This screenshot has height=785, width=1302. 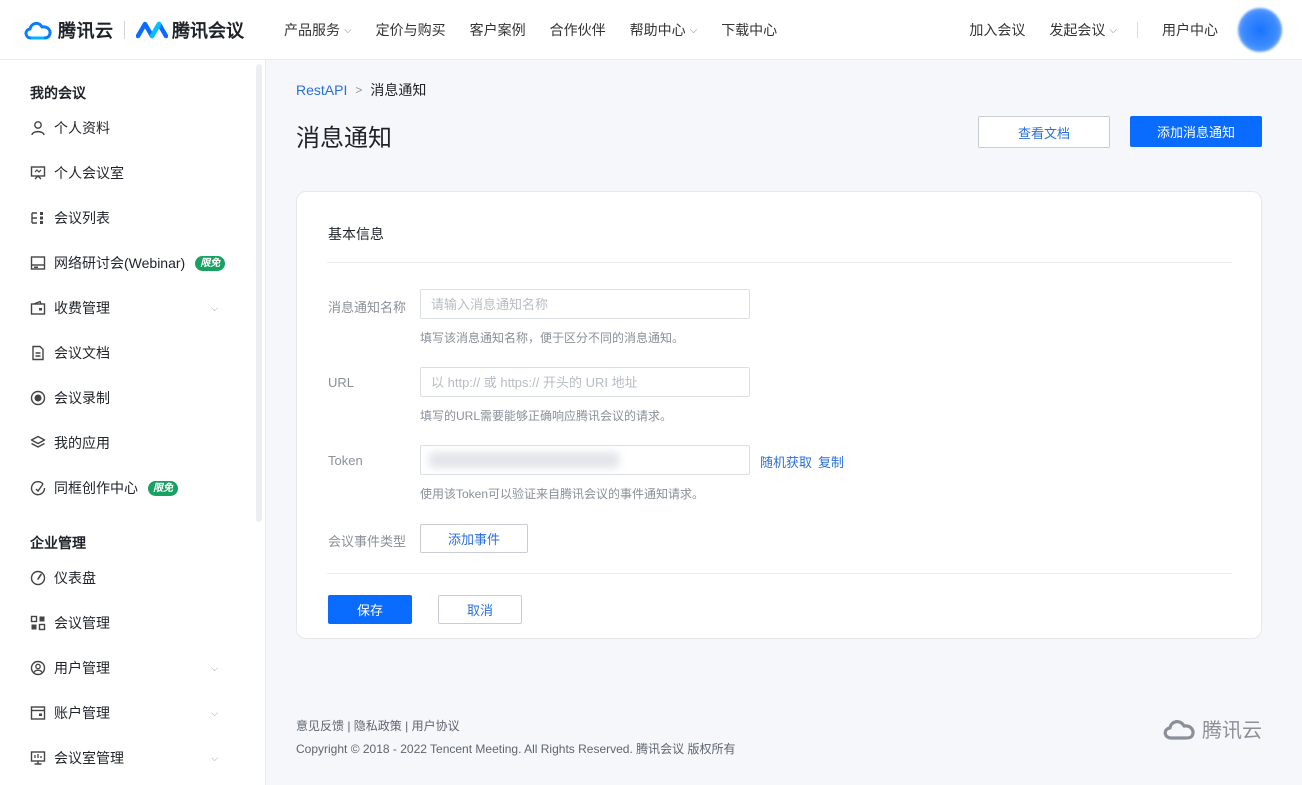 I want to click on document-icon, so click(x=38, y=353).